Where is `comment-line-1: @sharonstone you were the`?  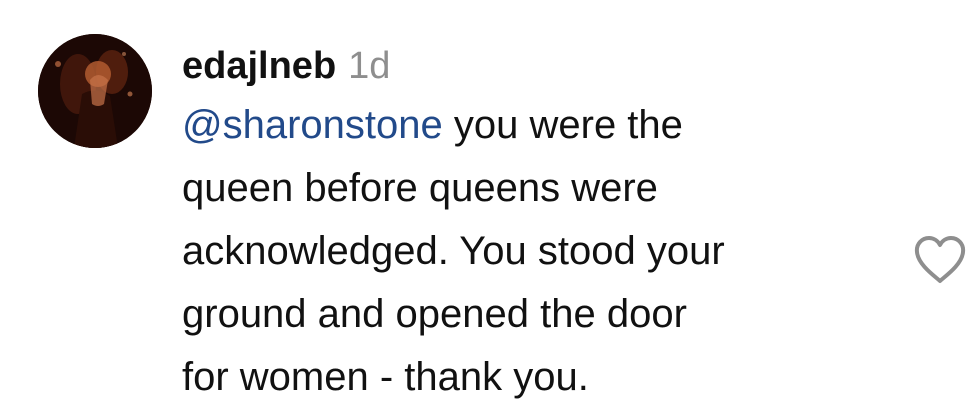
comment-line-1: @sharonstone you were the is located at coordinates (542, 125).